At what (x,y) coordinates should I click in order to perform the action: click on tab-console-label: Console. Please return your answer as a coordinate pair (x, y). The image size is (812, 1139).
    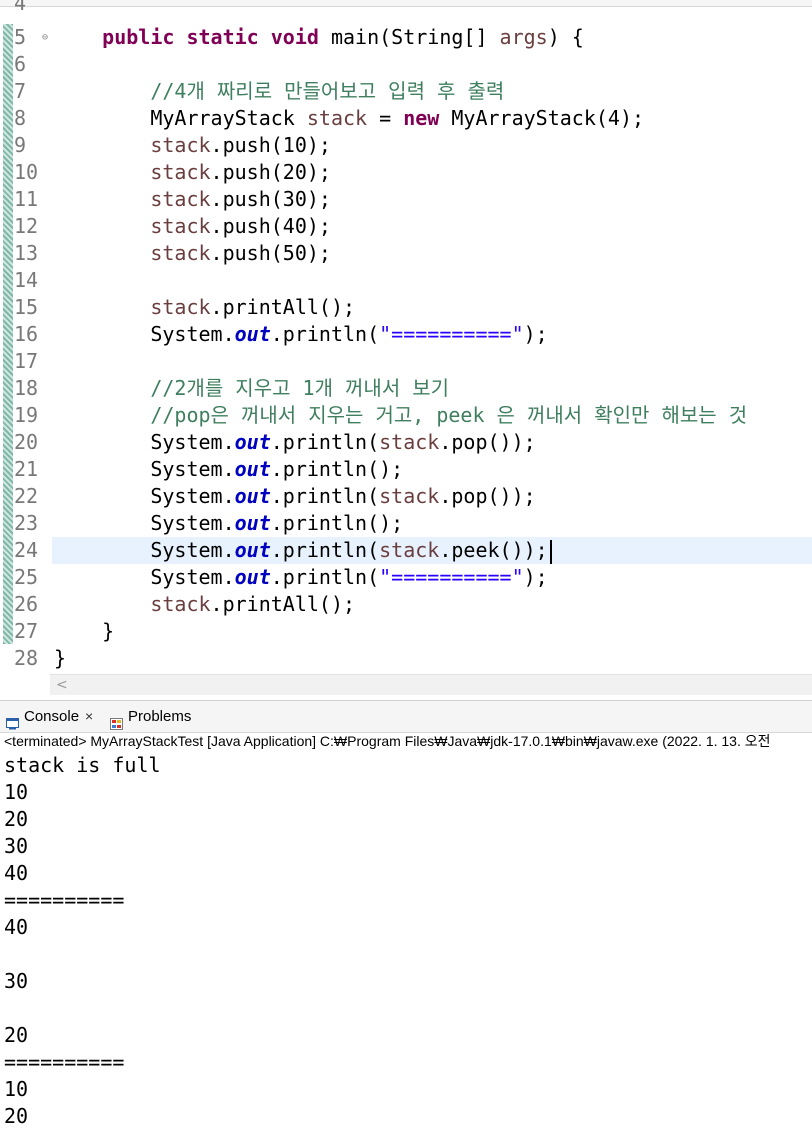
    Looking at the image, I should click on (52, 716).